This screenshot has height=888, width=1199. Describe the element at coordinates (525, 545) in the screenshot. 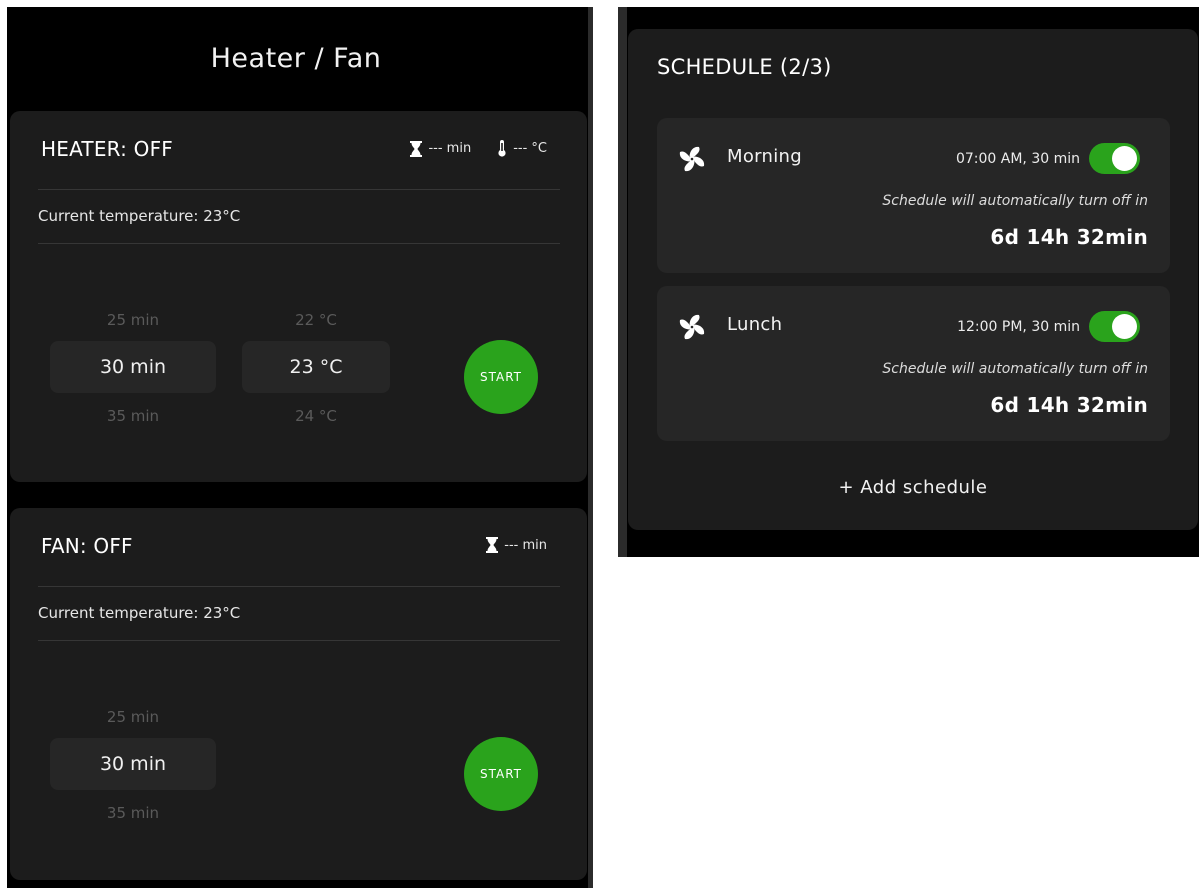

I see `fan-timer-value: --- min` at that location.